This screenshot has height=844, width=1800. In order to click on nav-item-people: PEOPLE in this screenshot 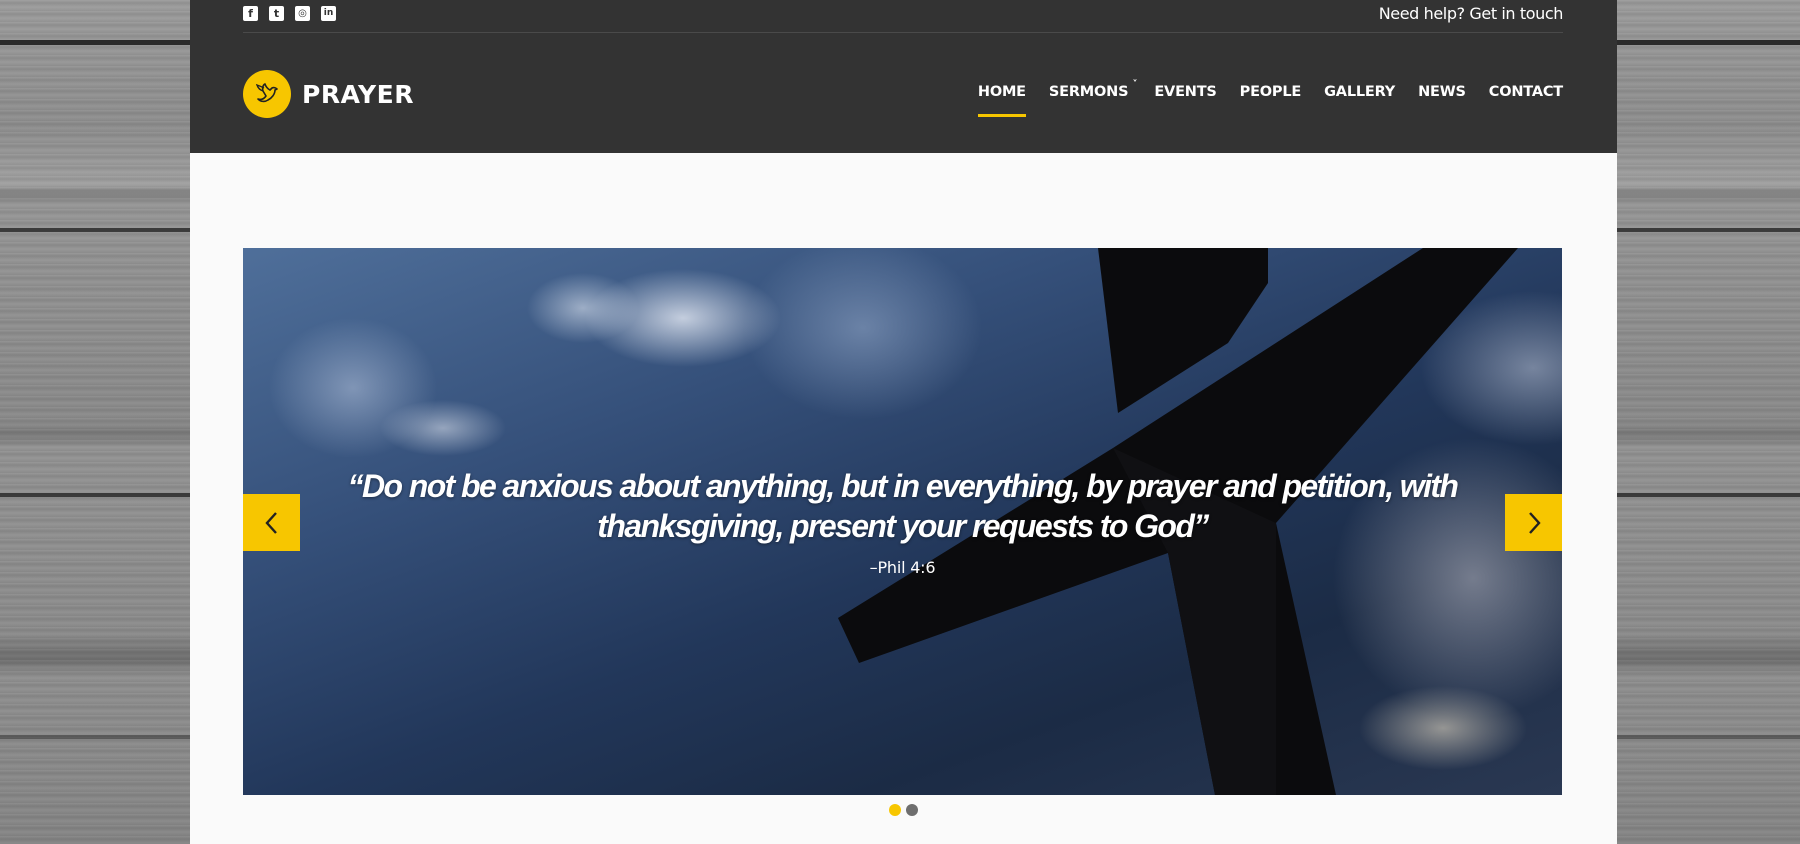, I will do `click(1271, 92)`.